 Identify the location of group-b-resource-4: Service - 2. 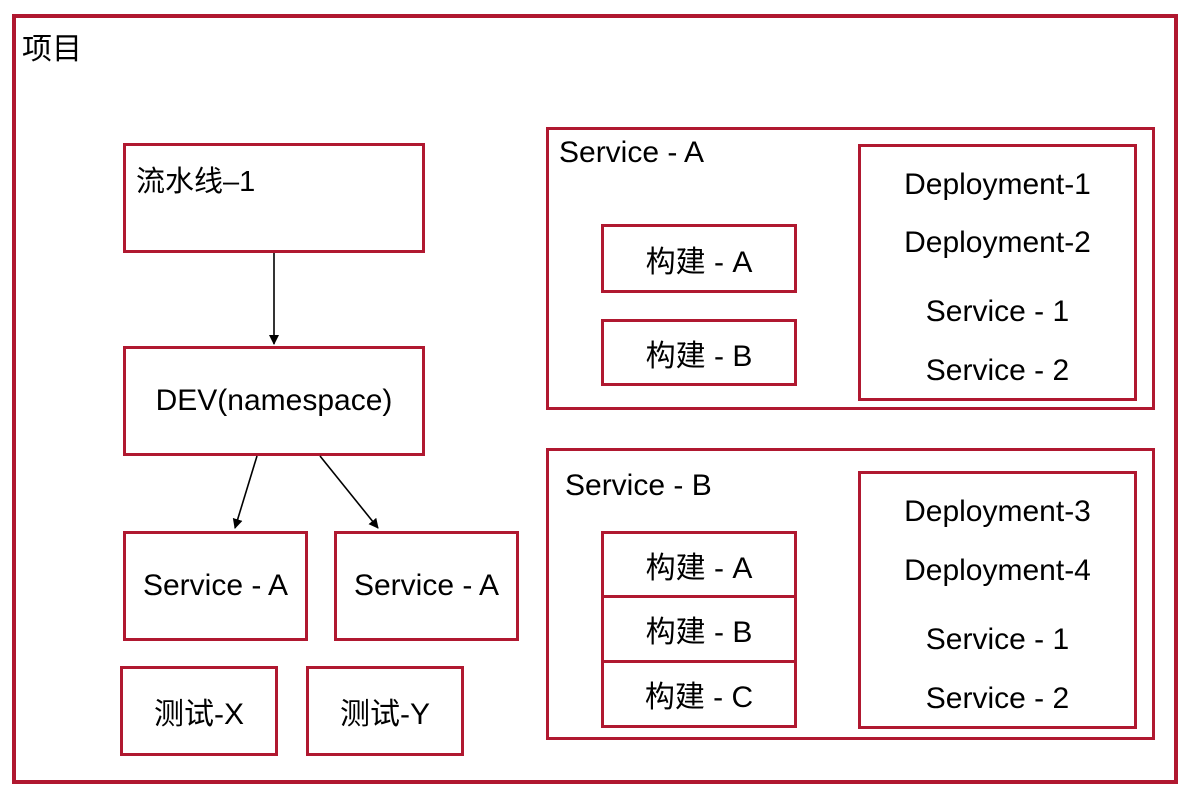
(997, 698).